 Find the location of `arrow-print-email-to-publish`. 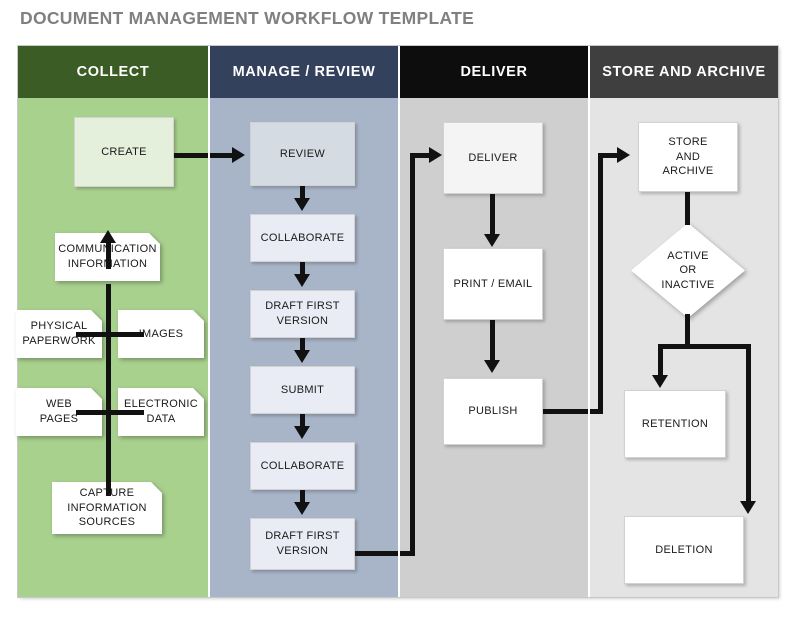

arrow-print-email-to-publish is located at coordinates (492, 366).